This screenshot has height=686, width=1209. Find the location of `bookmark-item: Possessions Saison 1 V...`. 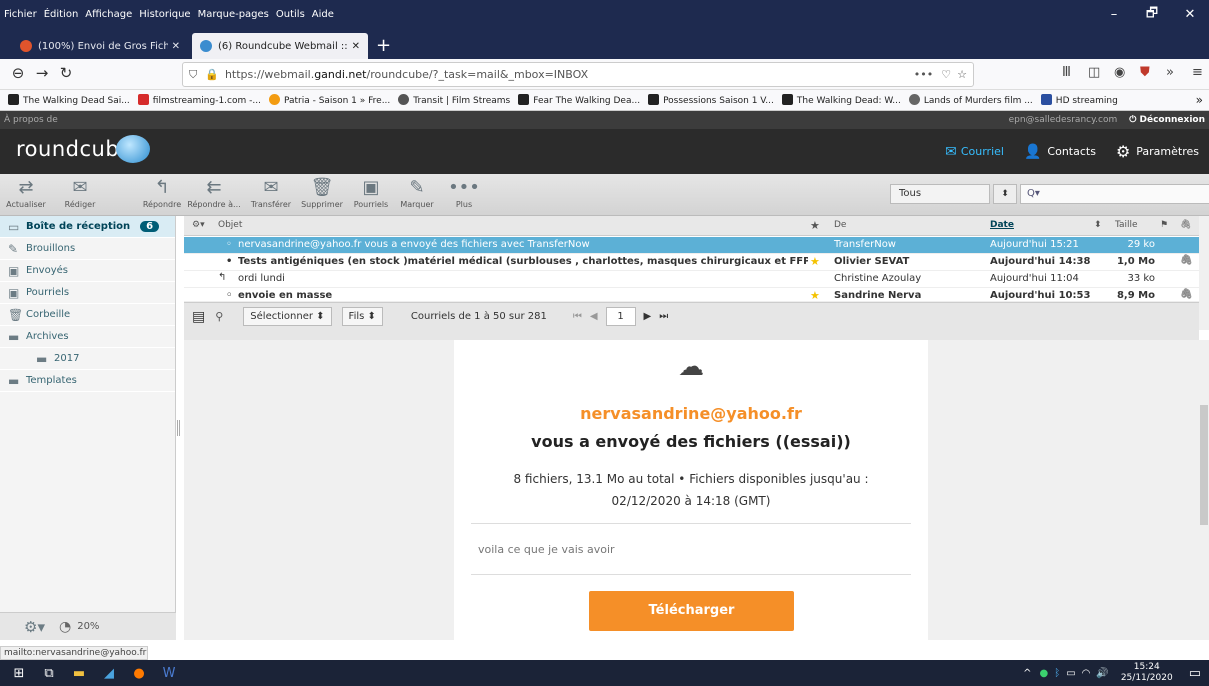

bookmark-item: Possessions Saison 1 V... is located at coordinates (711, 100).